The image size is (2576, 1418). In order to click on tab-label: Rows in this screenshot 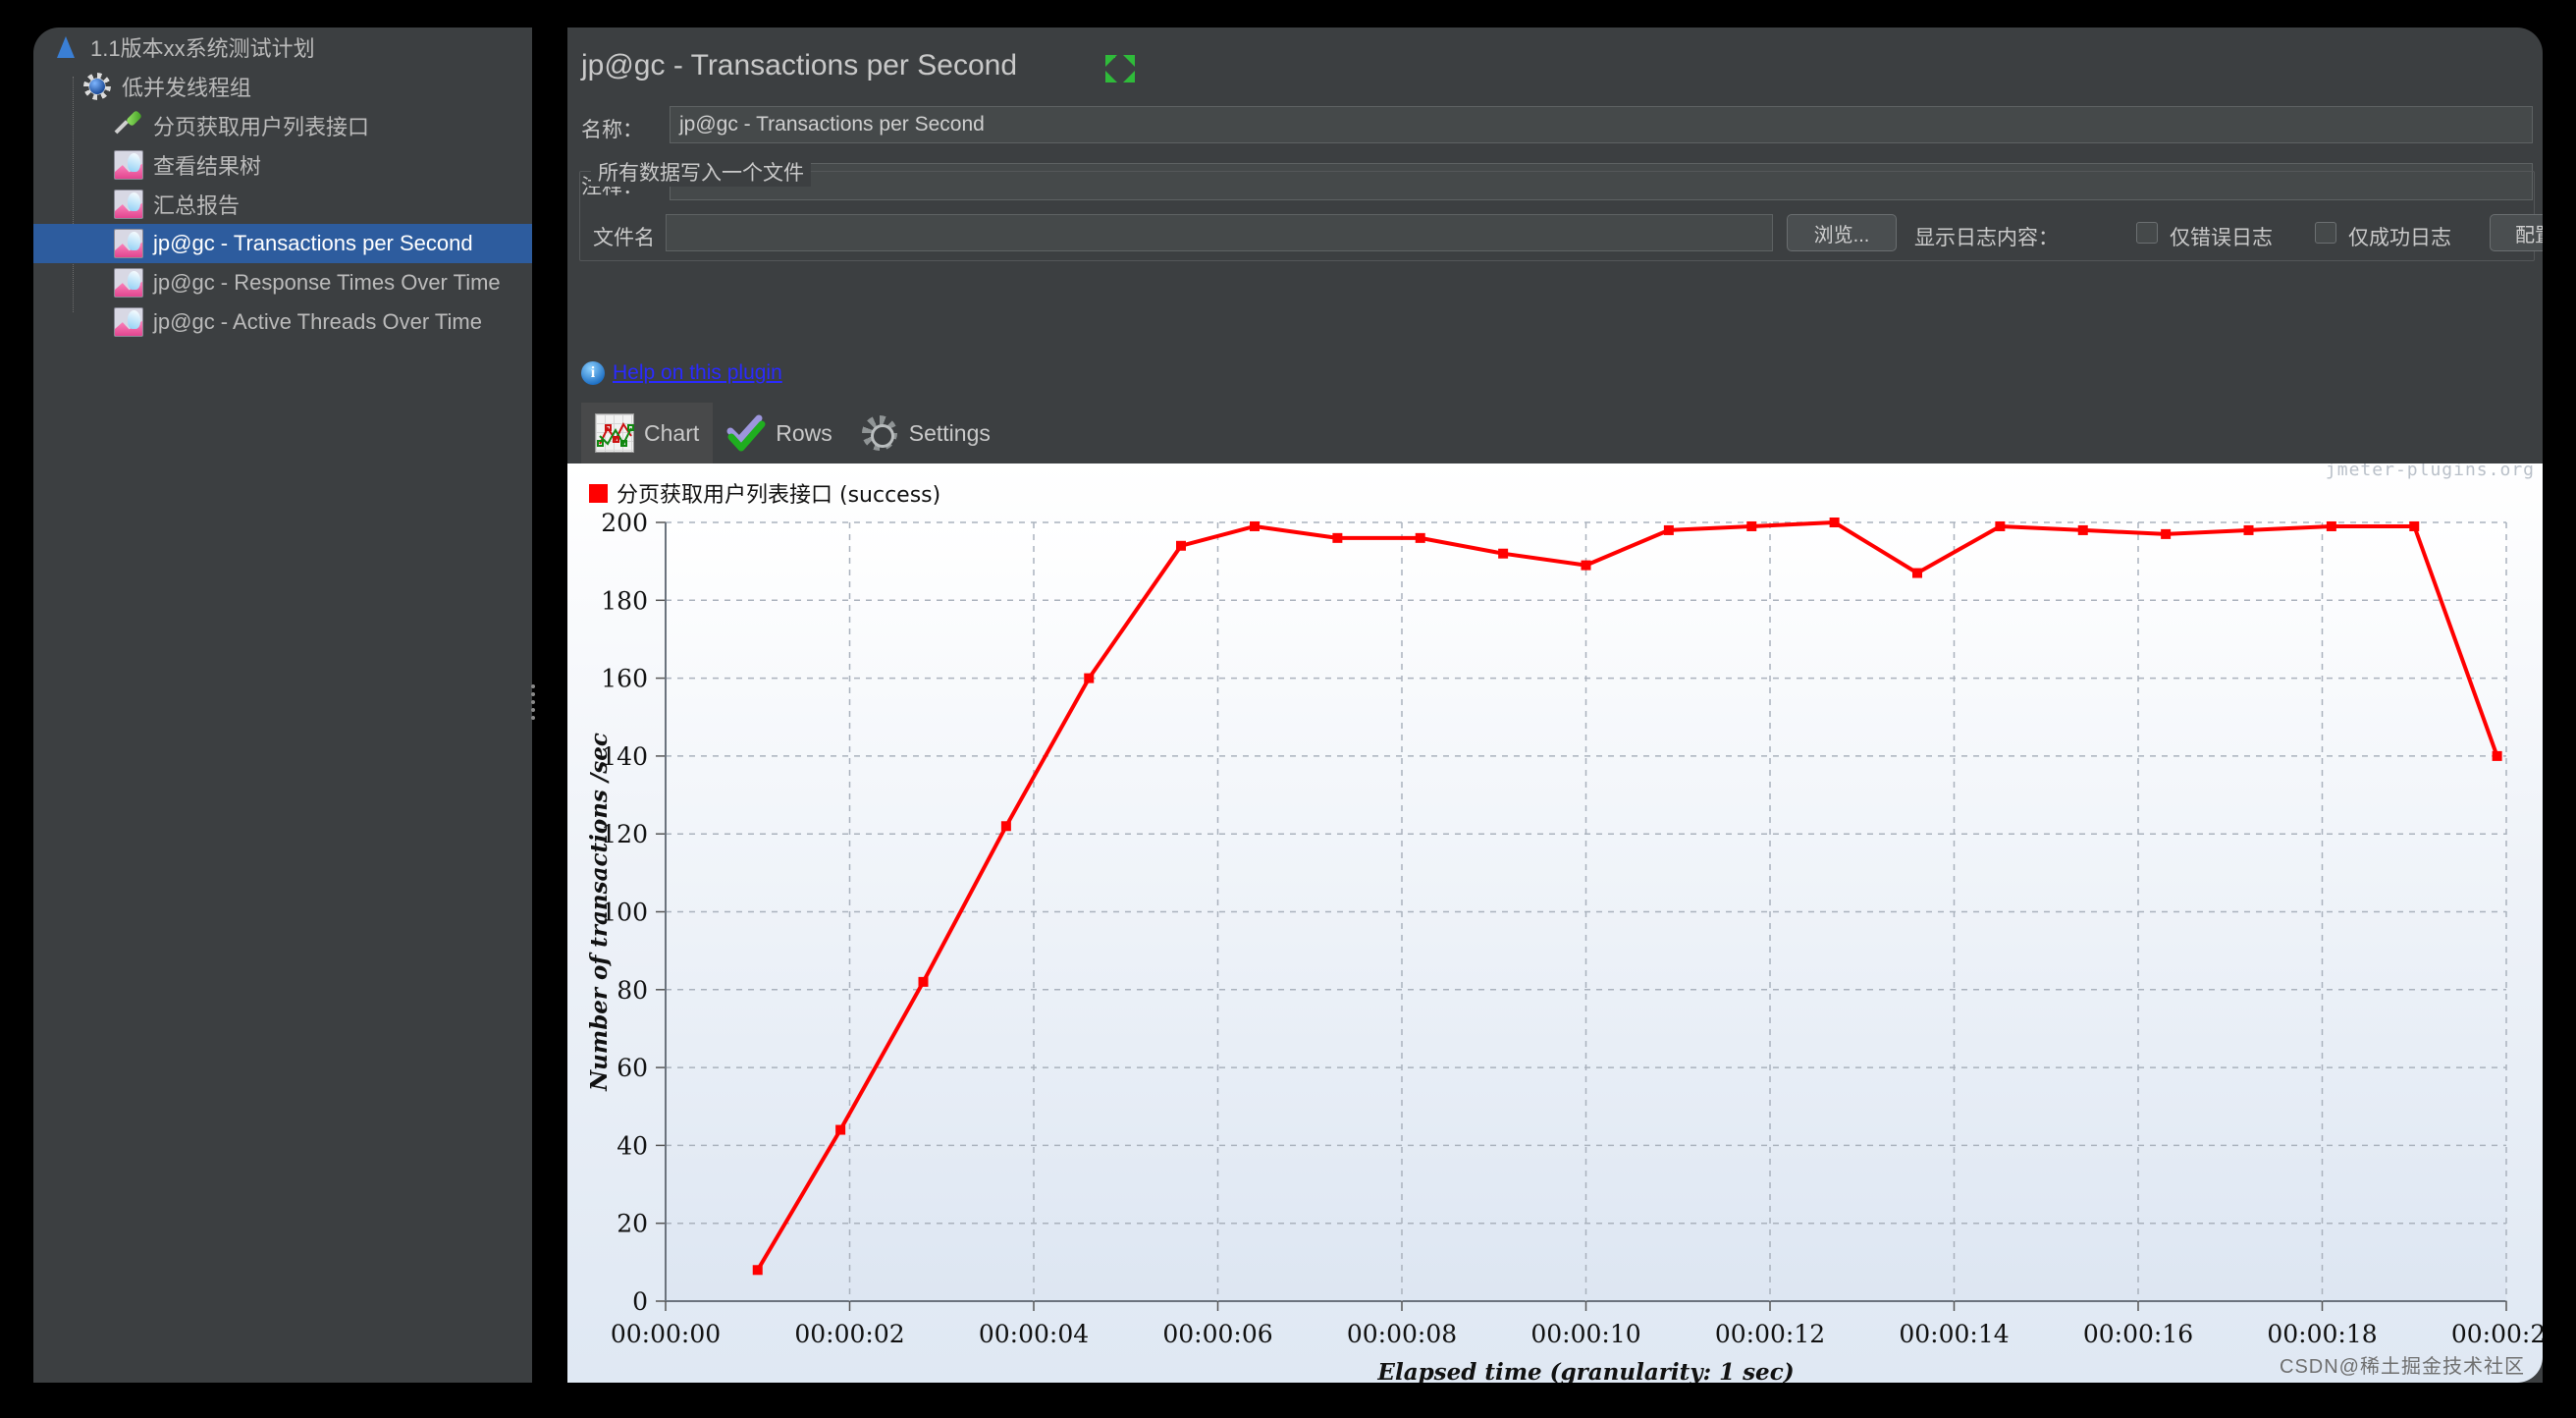, I will do `click(804, 432)`.